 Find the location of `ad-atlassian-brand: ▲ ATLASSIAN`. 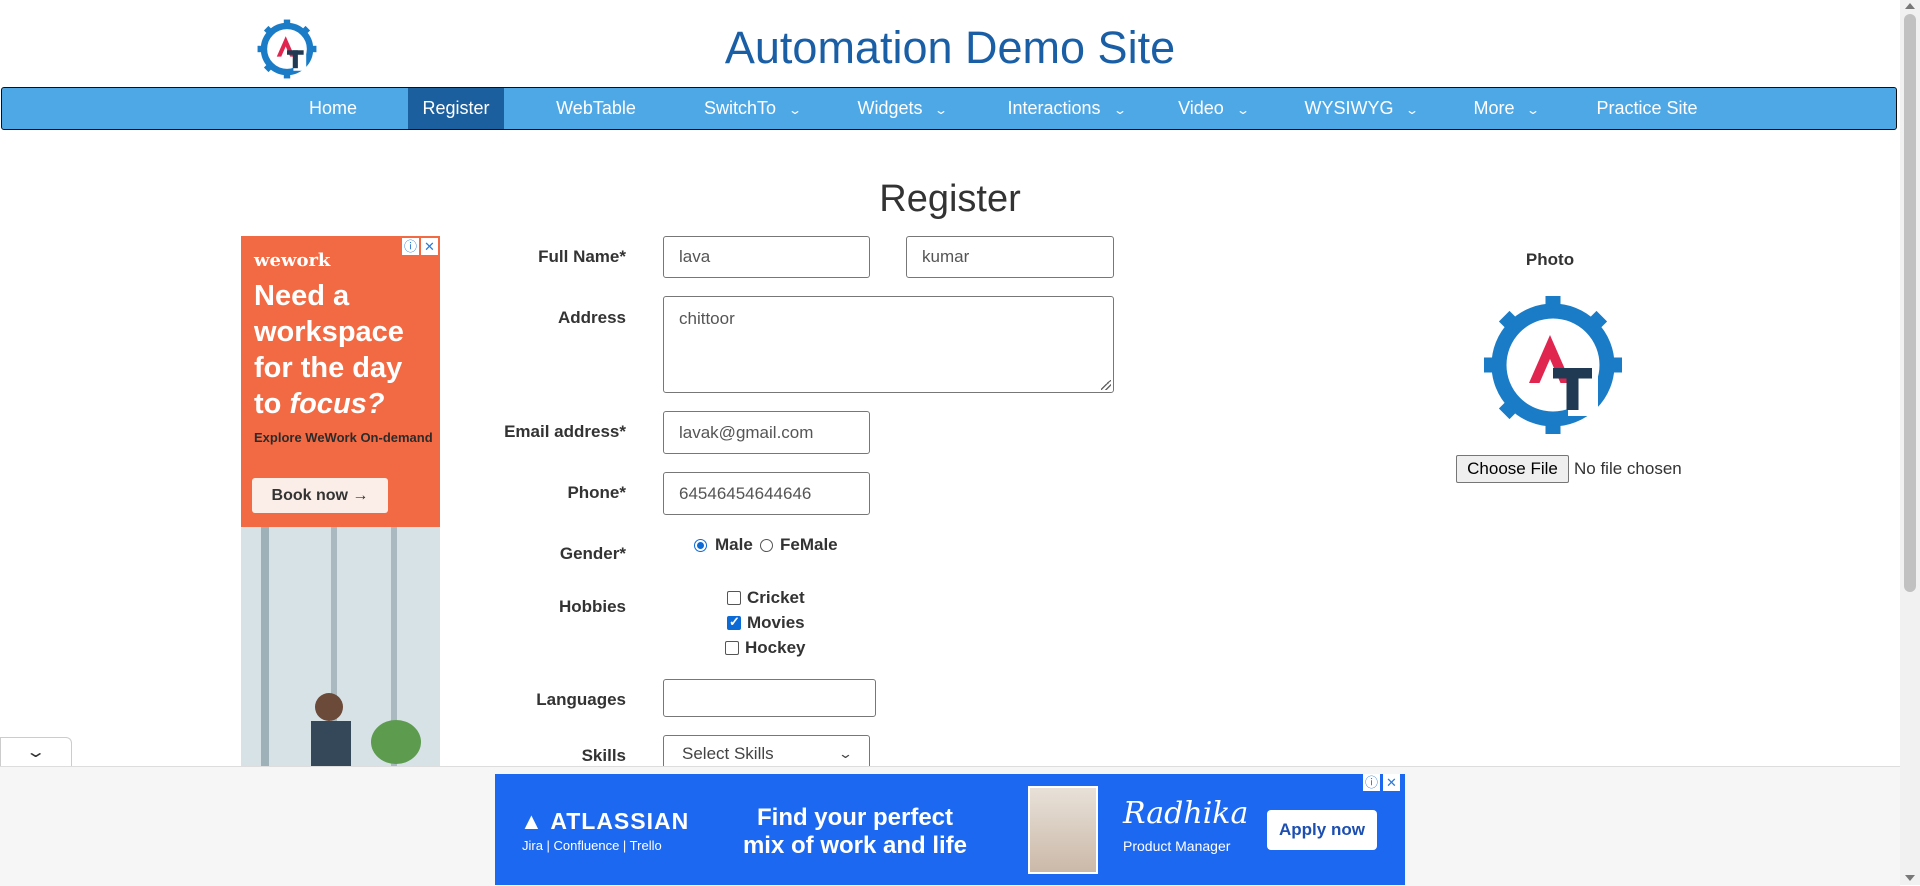

ad-atlassian-brand: ▲ ATLASSIAN is located at coordinates (605, 821).